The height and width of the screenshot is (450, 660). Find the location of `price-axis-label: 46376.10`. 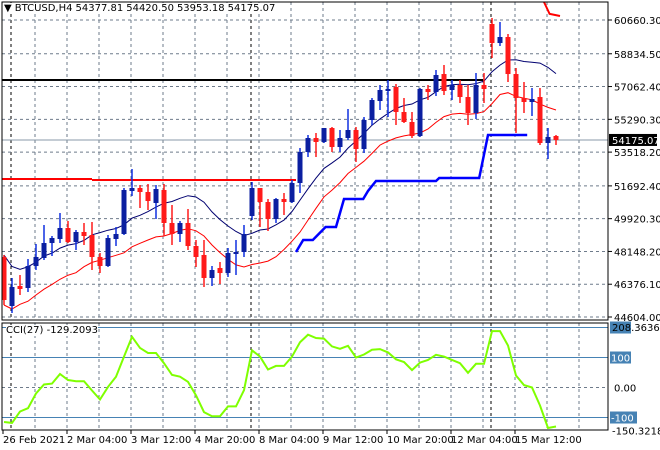

price-axis-label: 46376.10 is located at coordinates (637, 285).